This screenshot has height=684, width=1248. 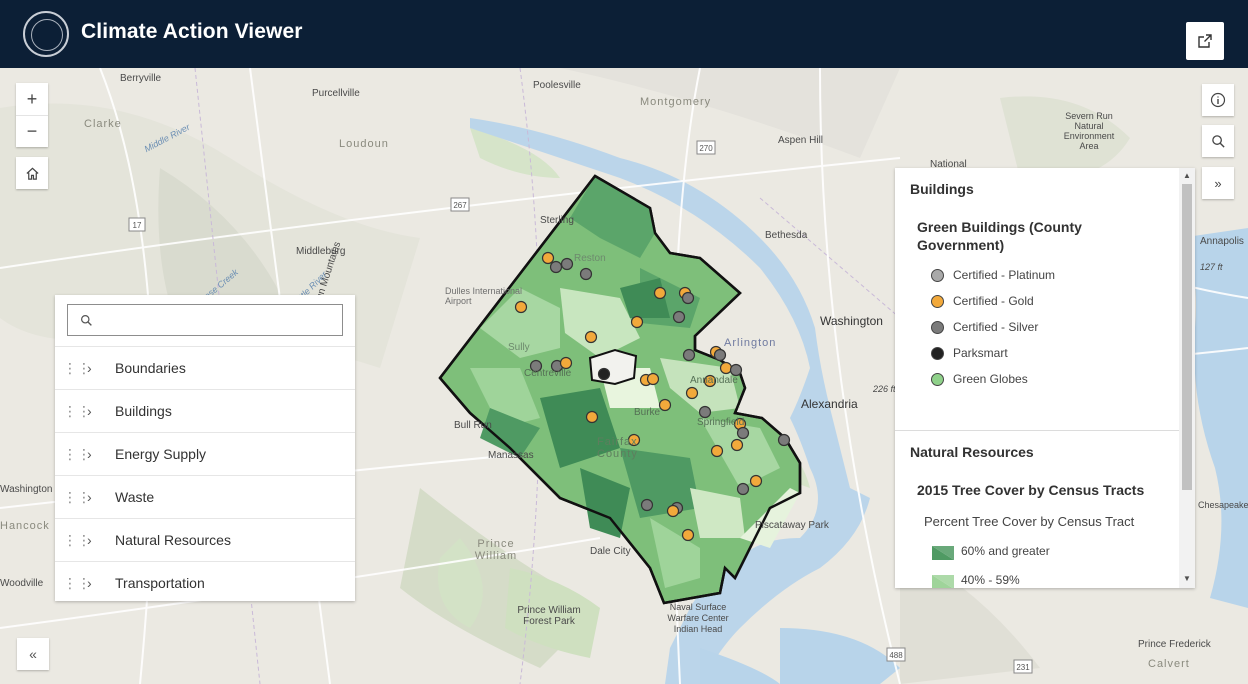 I want to click on place-label: Centreville, so click(x=548, y=373).